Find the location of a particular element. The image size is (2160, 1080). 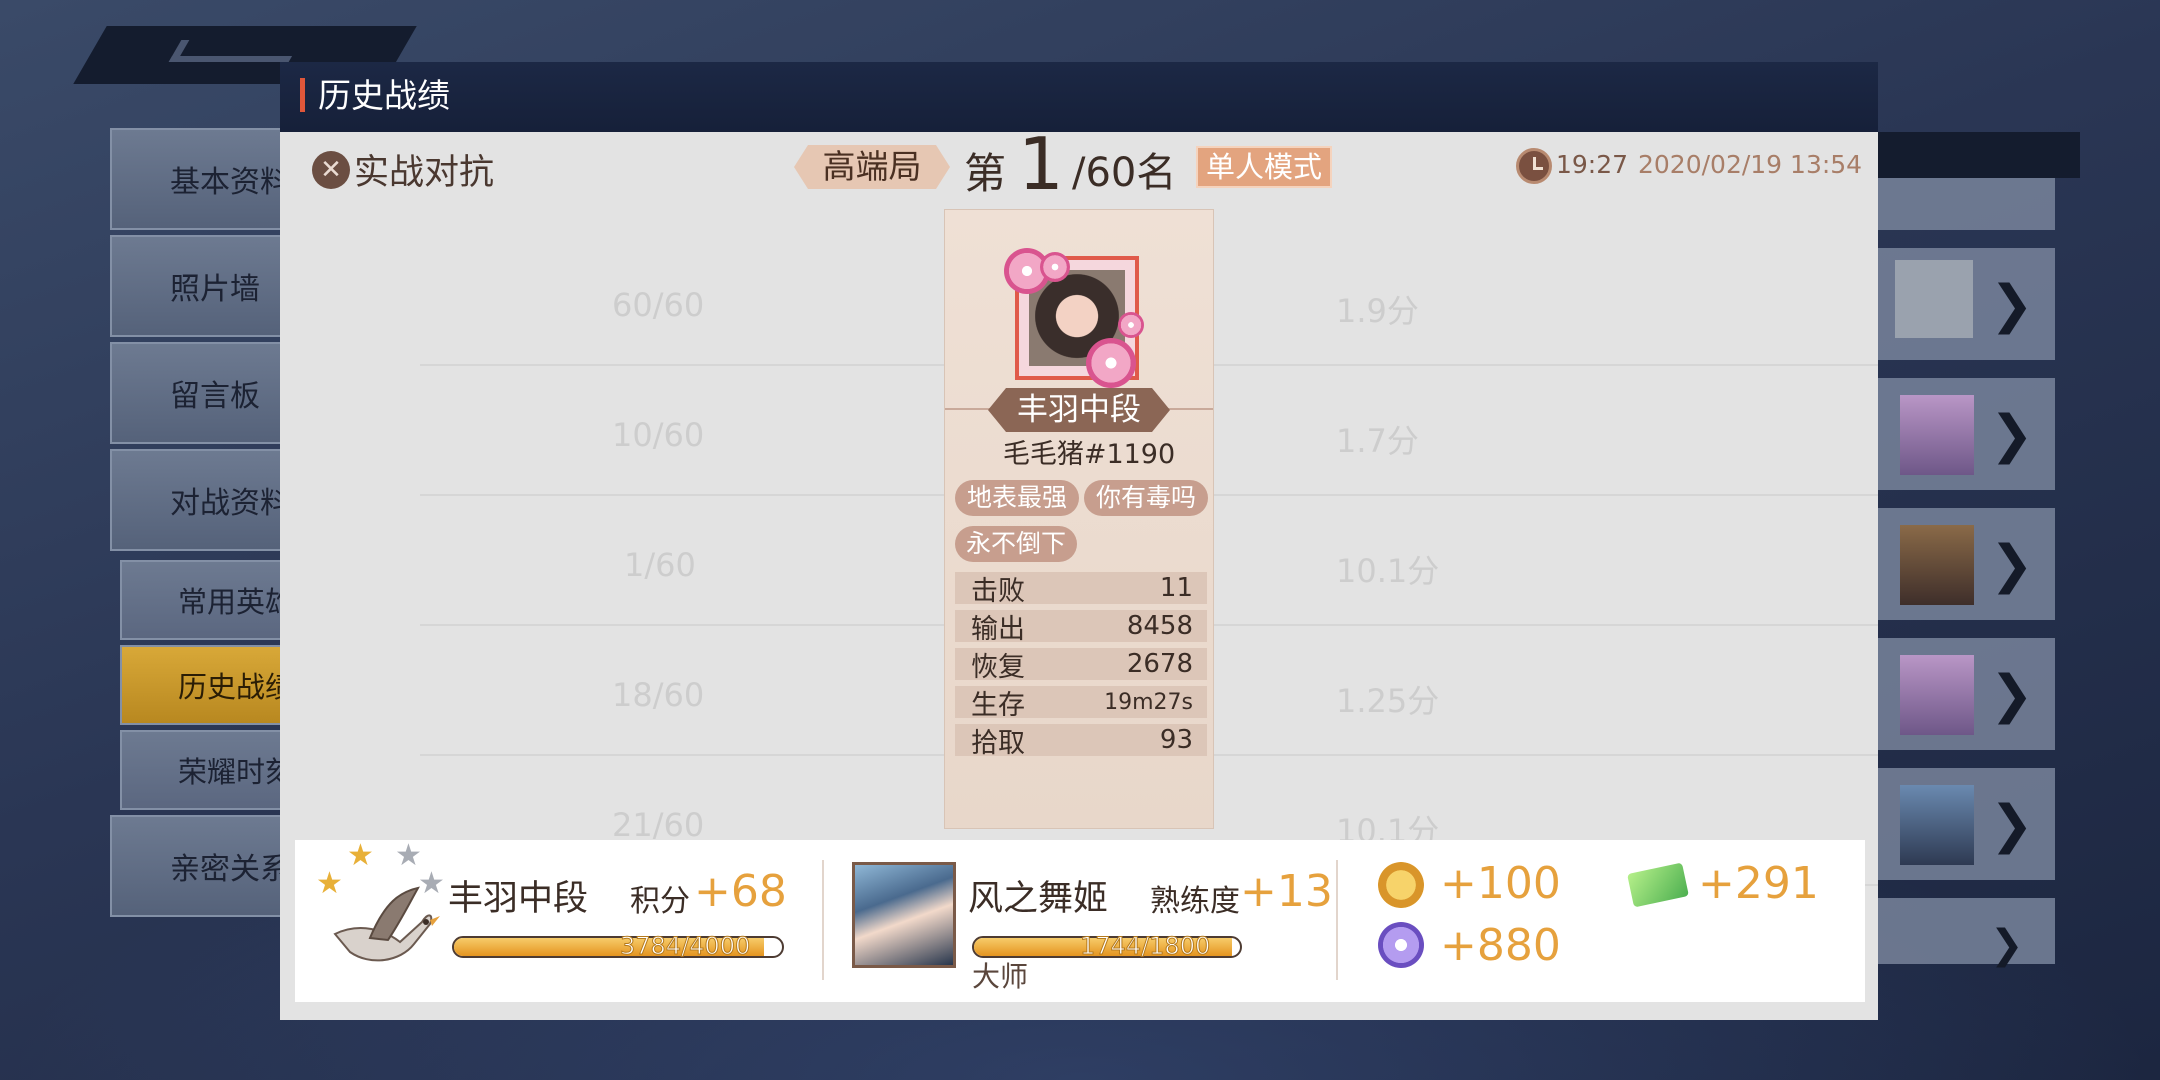

row-score: 21/60 is located at coordinates (658, 825).